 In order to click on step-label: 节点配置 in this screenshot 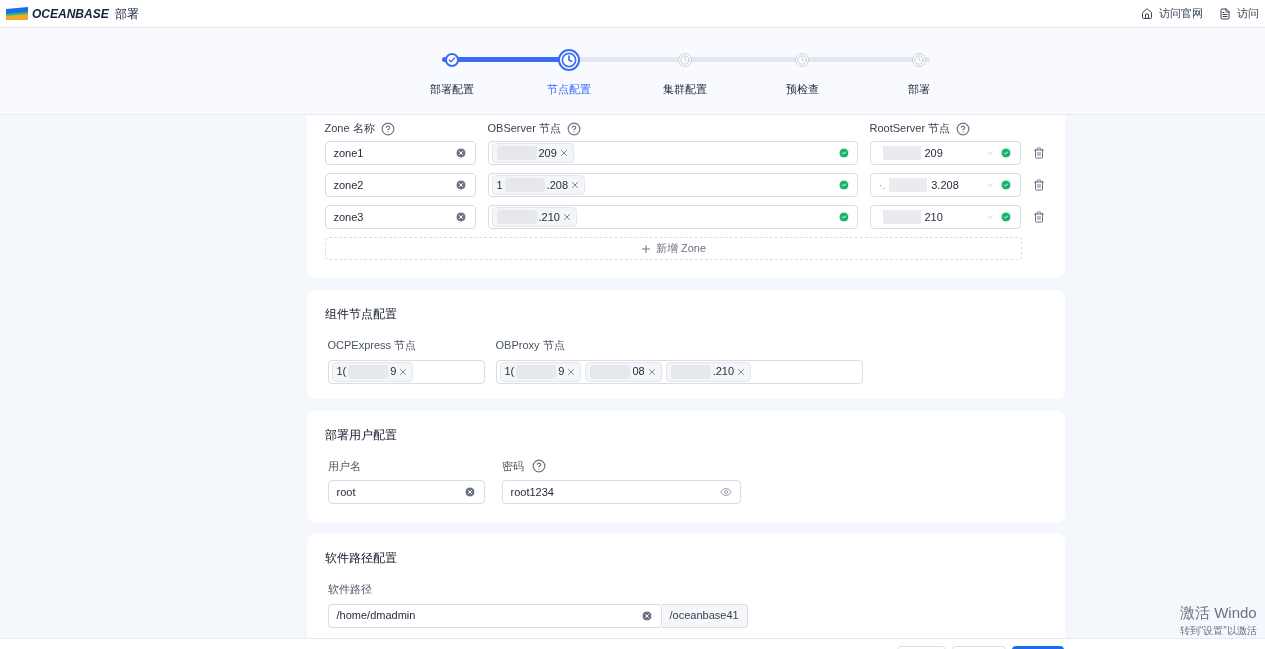, I will do `click(568, 89)`.